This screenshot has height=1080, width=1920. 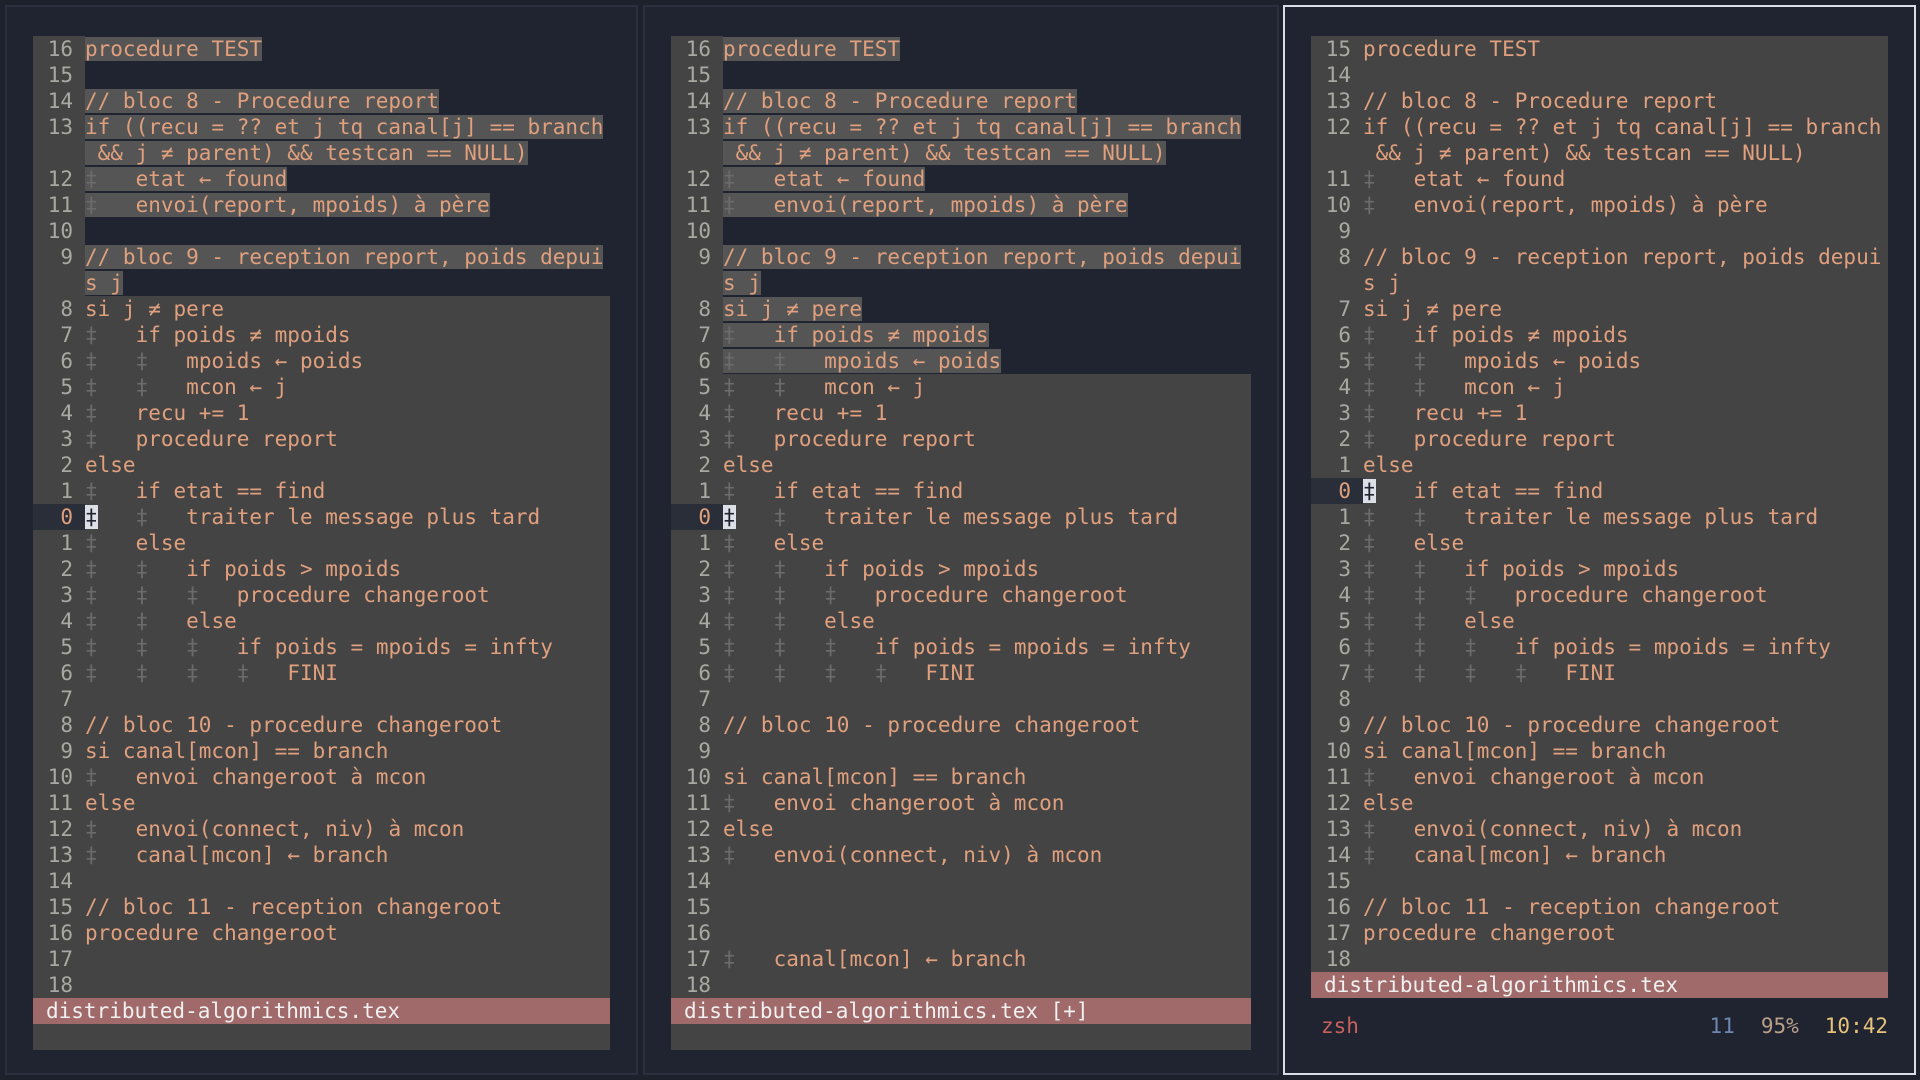 I want to click on code-line: 7 si j ≠ pere, so click(x=1599, y=309).